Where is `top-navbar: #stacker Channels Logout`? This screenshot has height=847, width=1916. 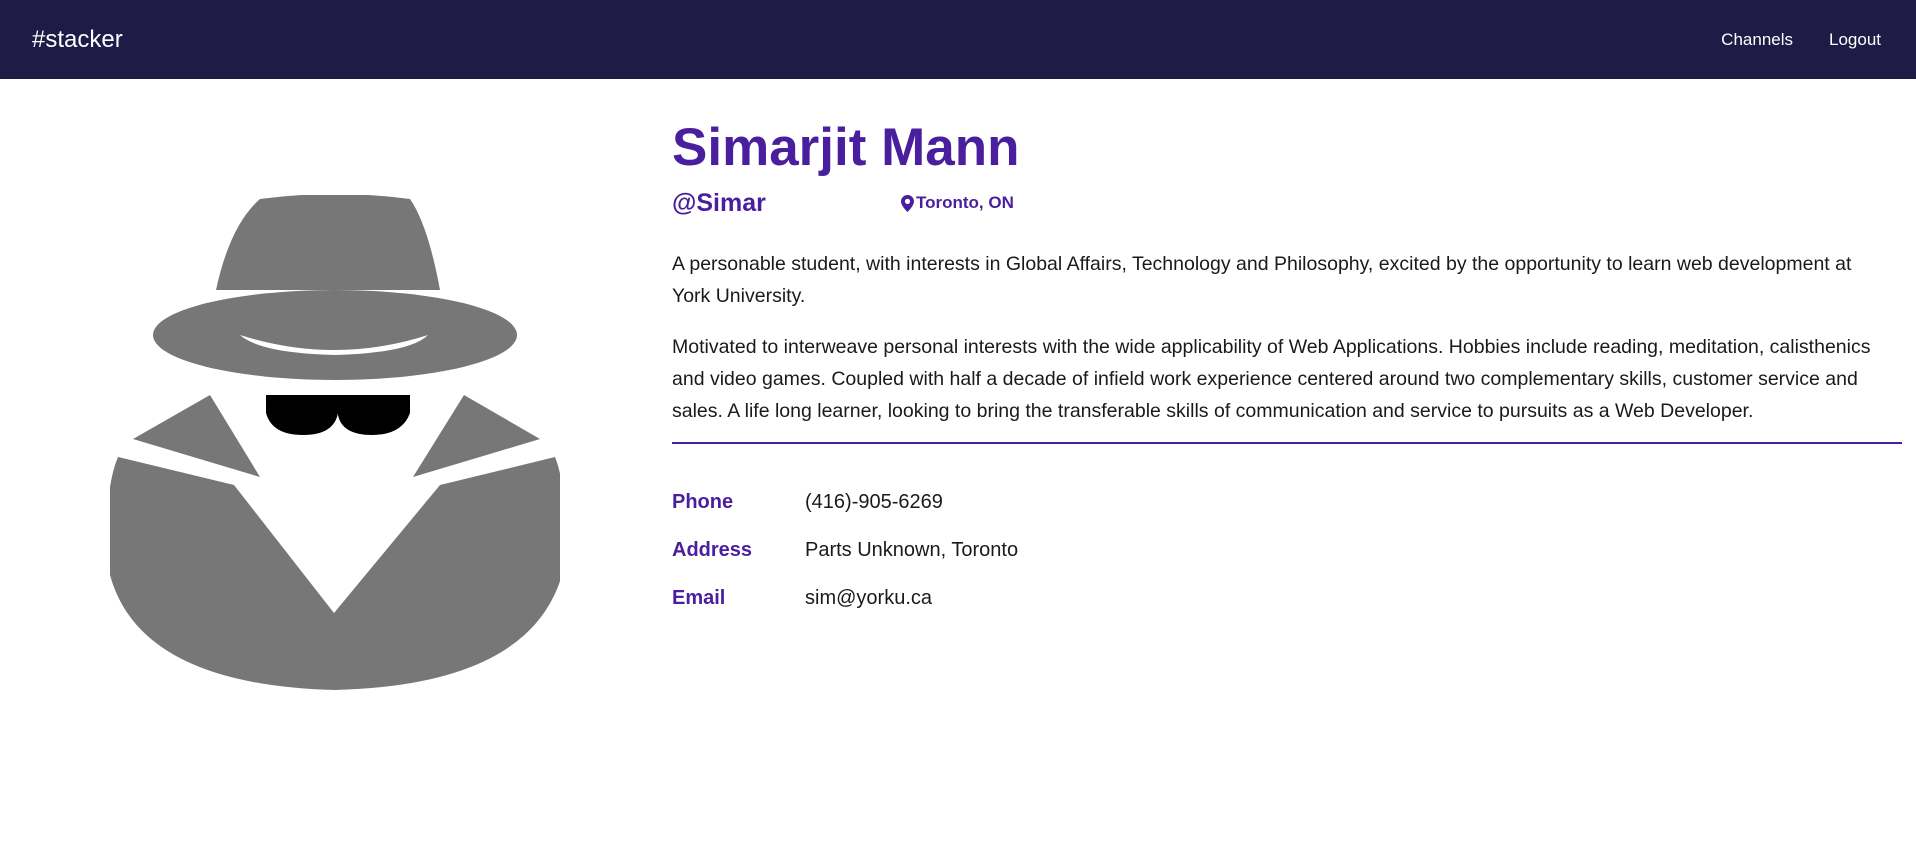 top-navbar: #stacker Channels Logout is located at coordinates (958, 39).